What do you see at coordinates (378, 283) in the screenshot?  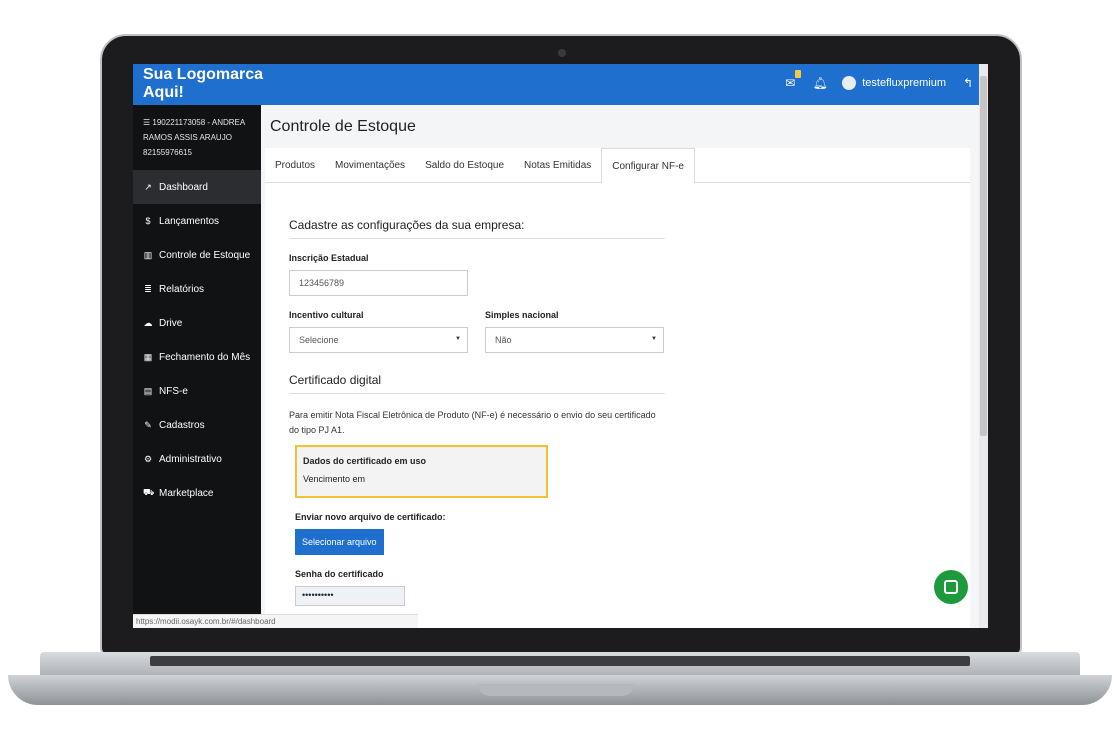 I see `inscricao-input: 123456789` at bounding box center [378, 283].